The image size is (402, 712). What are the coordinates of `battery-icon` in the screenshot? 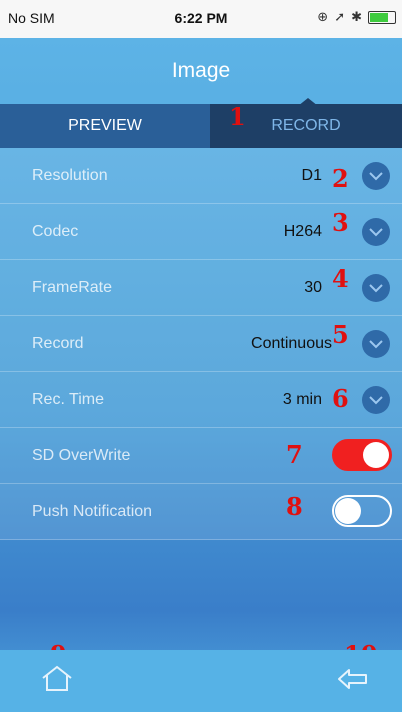 It's located at (382, 17).